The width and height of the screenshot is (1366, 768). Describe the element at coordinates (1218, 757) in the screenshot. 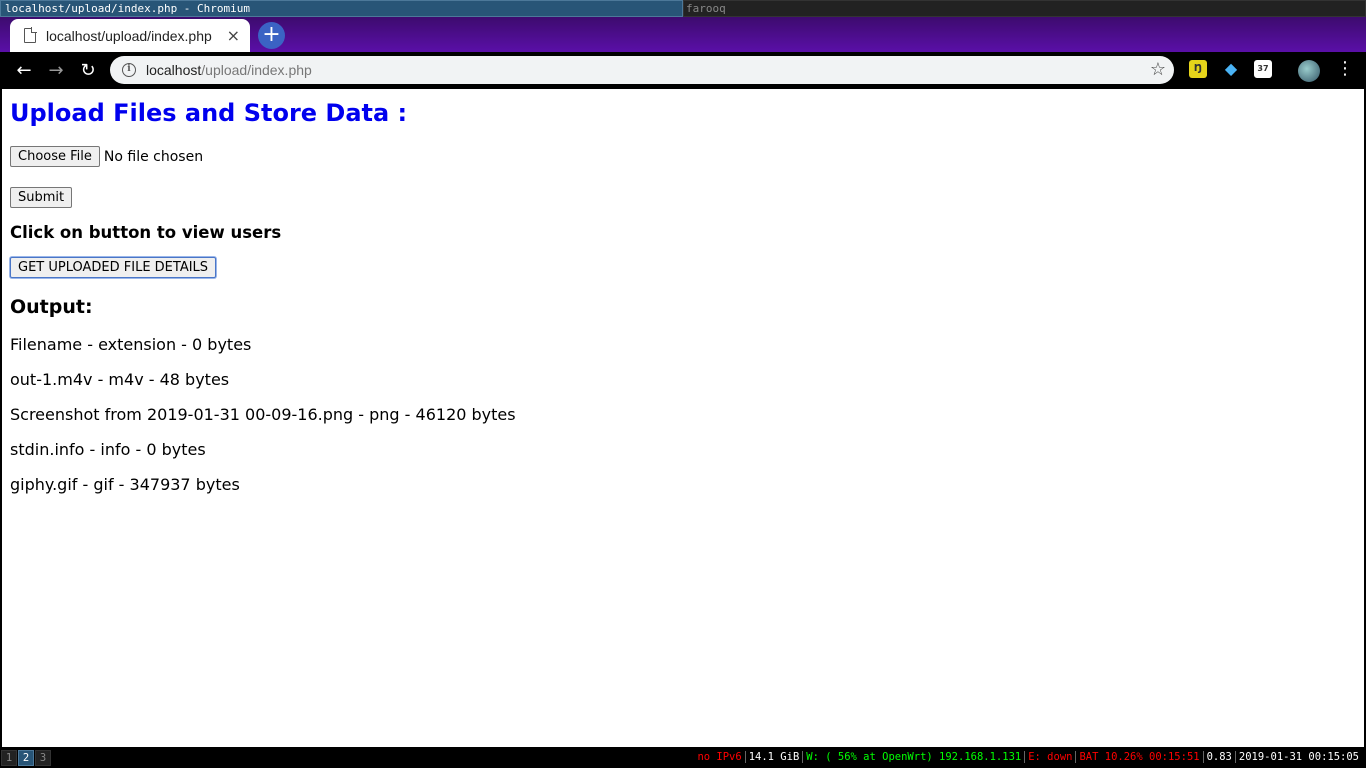

I see `load-status: 0.83` at that location.